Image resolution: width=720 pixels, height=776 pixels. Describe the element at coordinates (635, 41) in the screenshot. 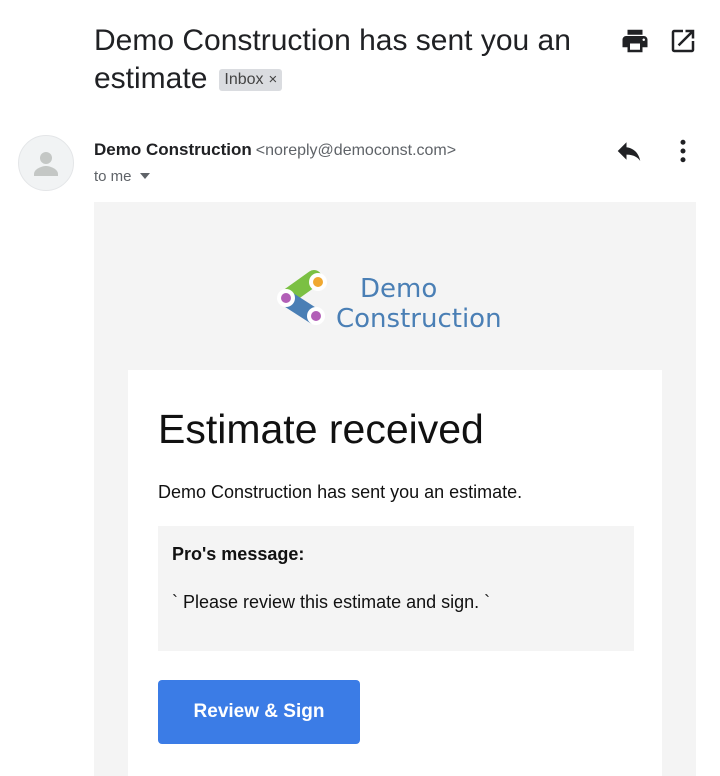

I see `printer-icon` at that location.